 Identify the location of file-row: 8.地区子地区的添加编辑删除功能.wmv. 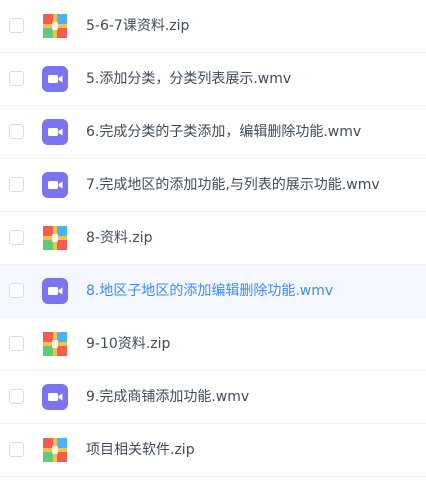
(213, 291).